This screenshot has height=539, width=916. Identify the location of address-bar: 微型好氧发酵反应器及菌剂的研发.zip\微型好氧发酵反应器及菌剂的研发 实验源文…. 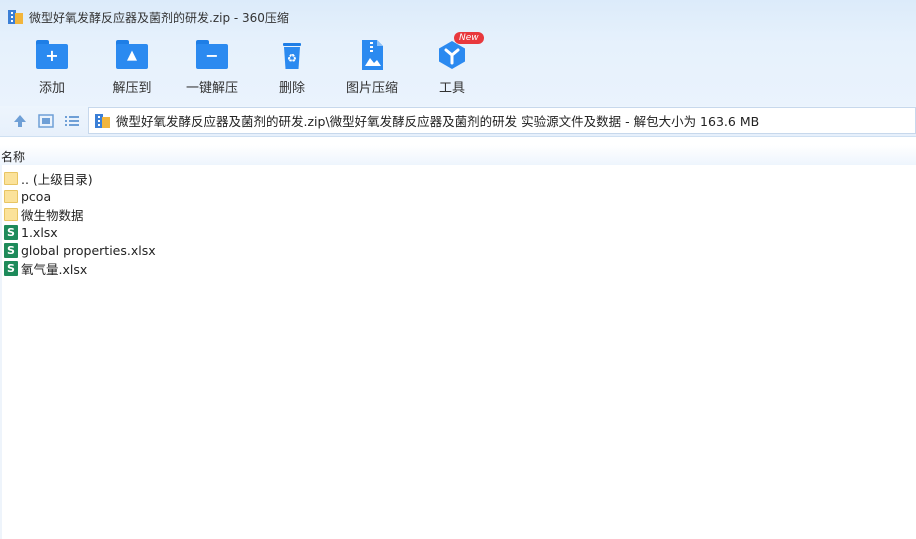
(502, 120).